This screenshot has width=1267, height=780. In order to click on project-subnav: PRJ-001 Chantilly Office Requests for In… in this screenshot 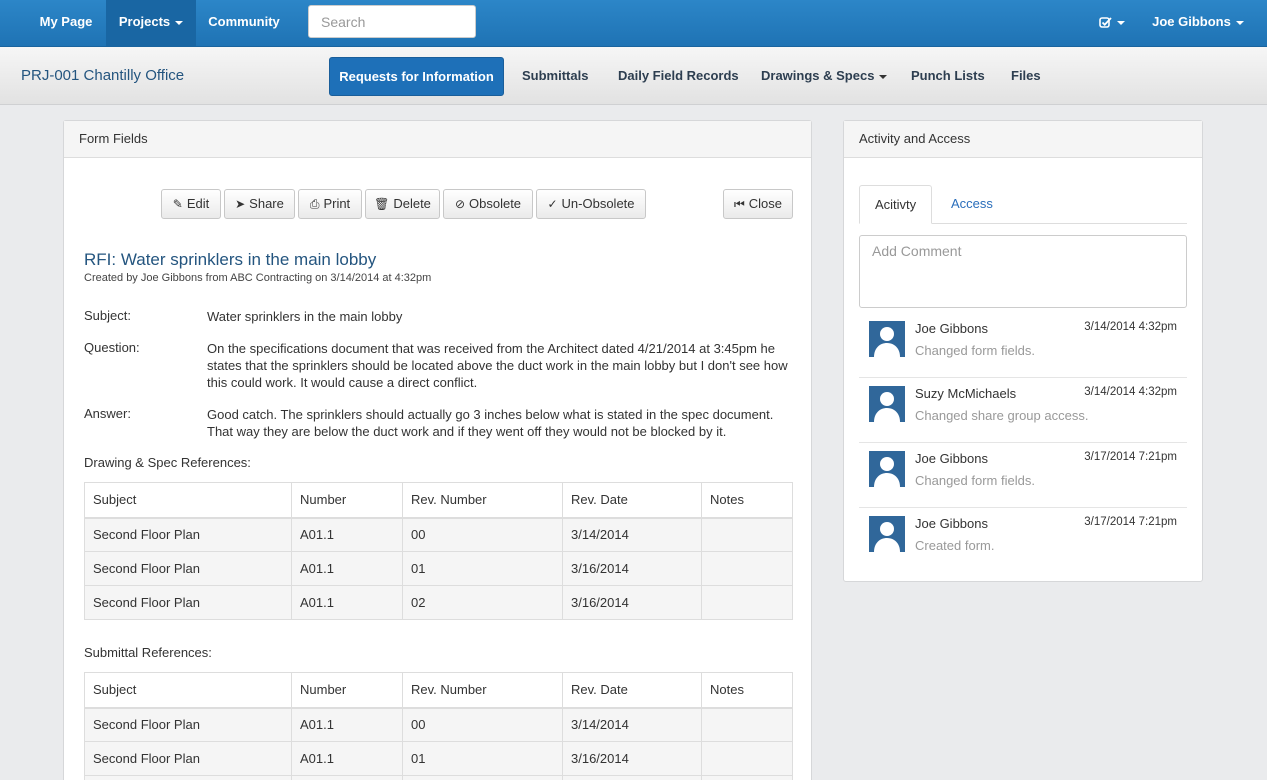, I will do `click(633, 76)`.